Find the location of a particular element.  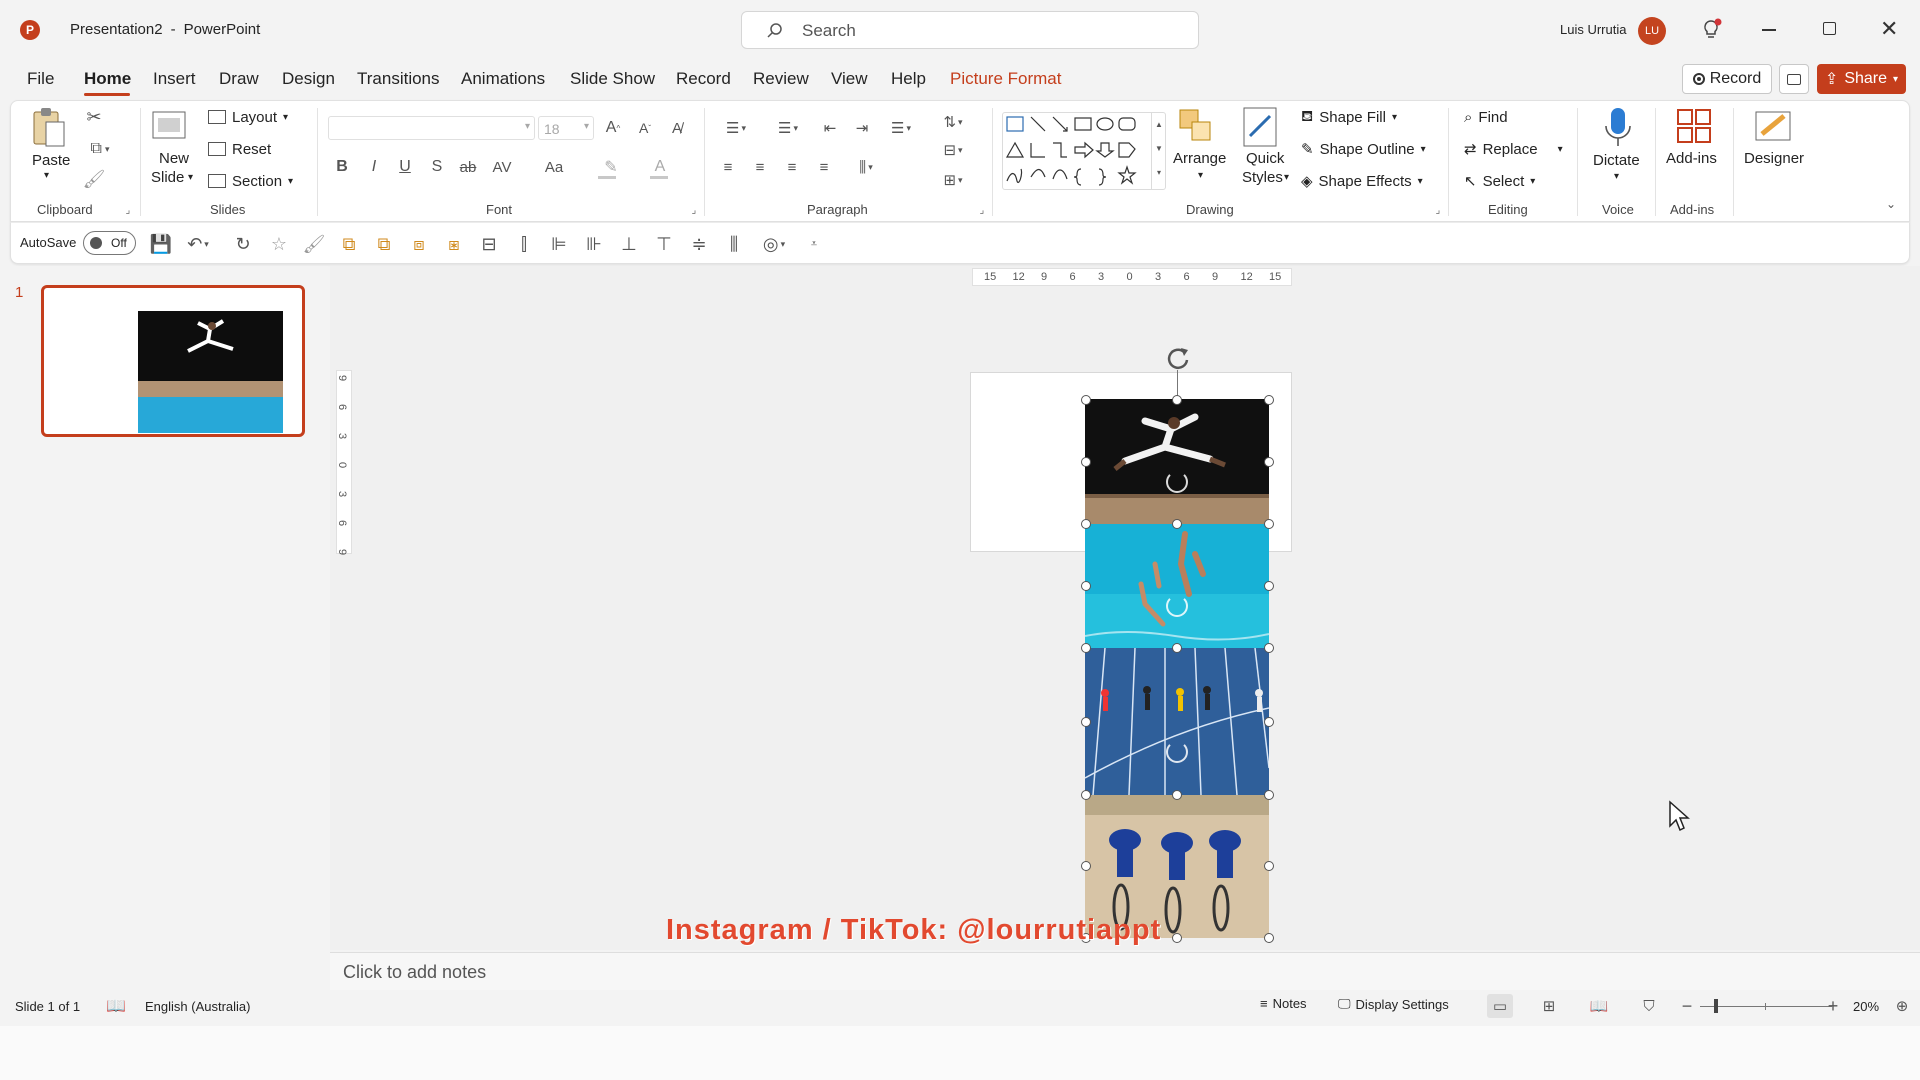

font-name-dropdown: ▾ is located at coordinates (431, 128).